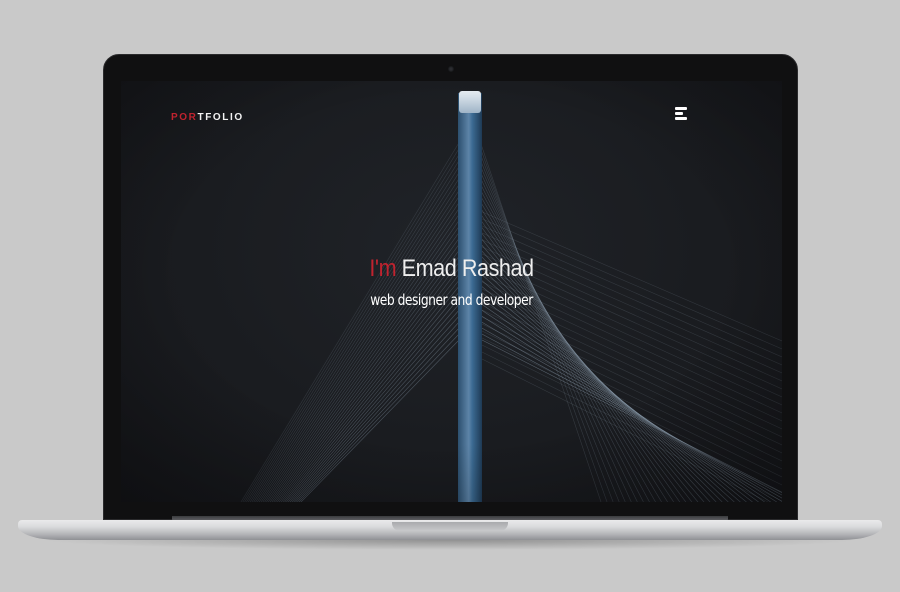 This screenshot has width=900, height=592. I want to click on hero-title: I'm Emad Rashad, so click(451, 269).